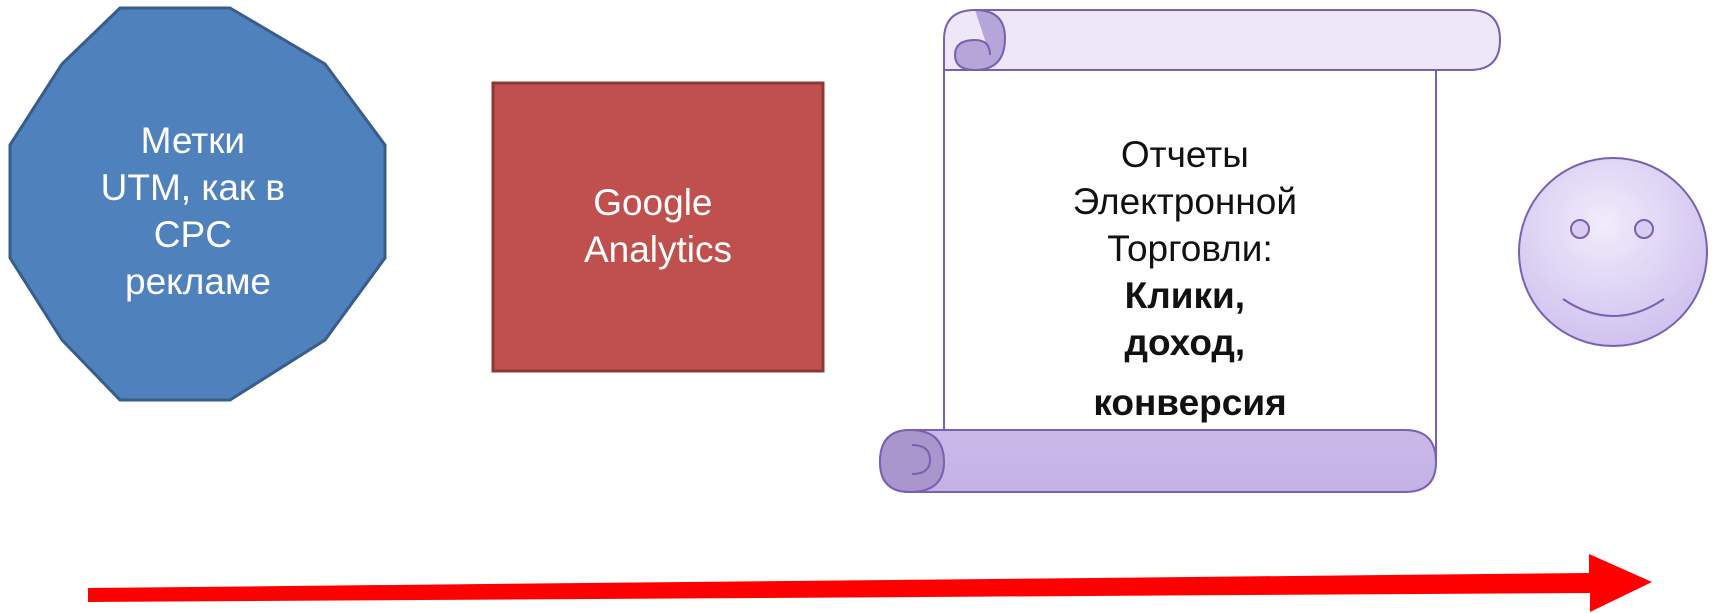  I want to click on ecommerce-reports-label: Отчеты Электронной Торговли:, so click(1190, 201).